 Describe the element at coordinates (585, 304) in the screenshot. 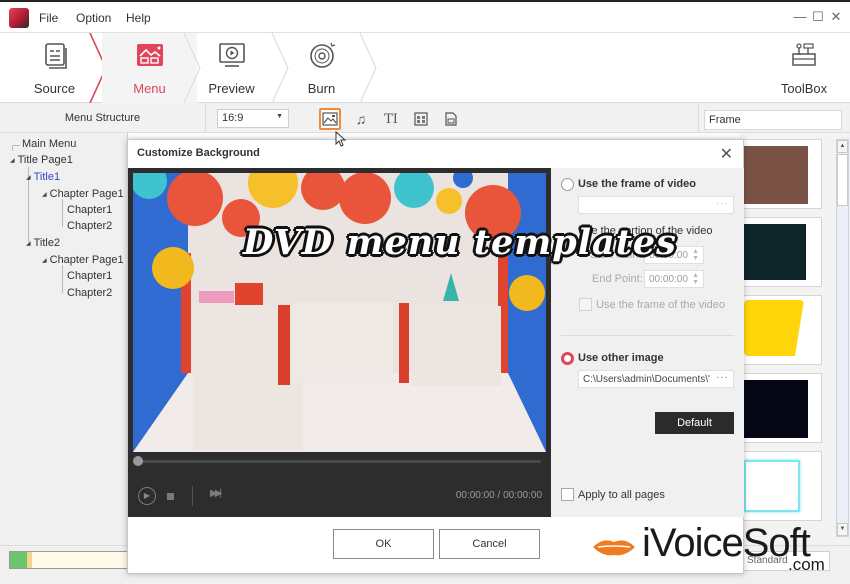

I see `use-frame-of-video-checkbox` at that location.